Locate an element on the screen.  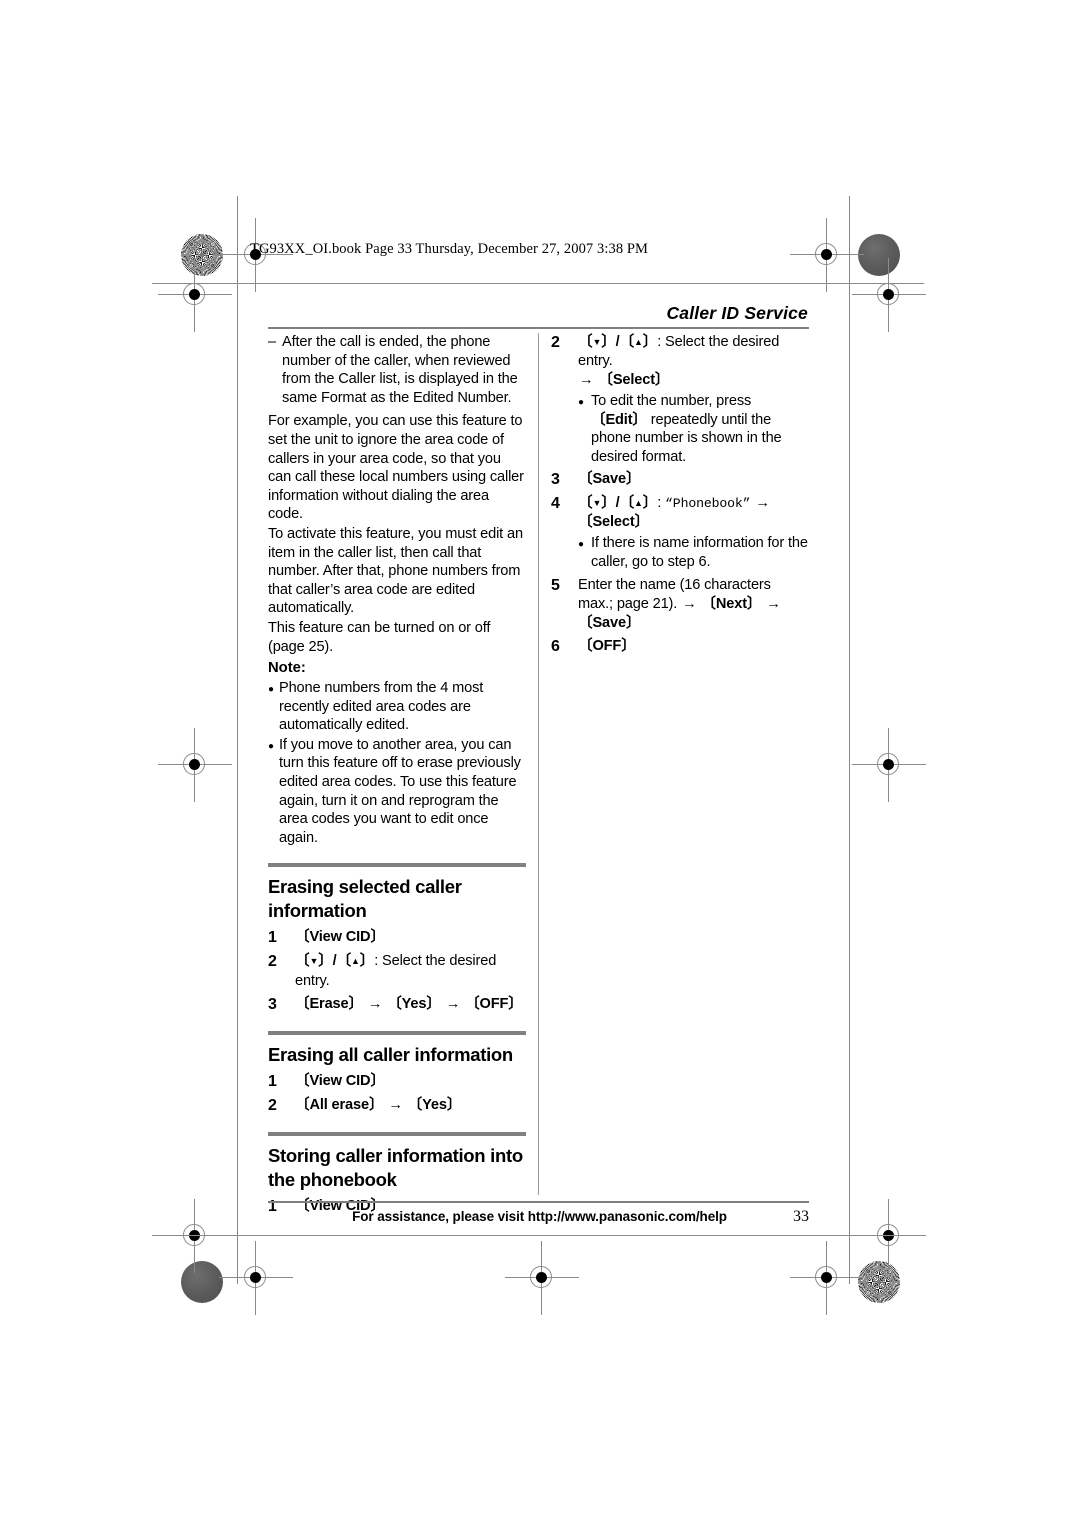
substep-text-pre: To edit the number, press is located at coordinates (671, 401).